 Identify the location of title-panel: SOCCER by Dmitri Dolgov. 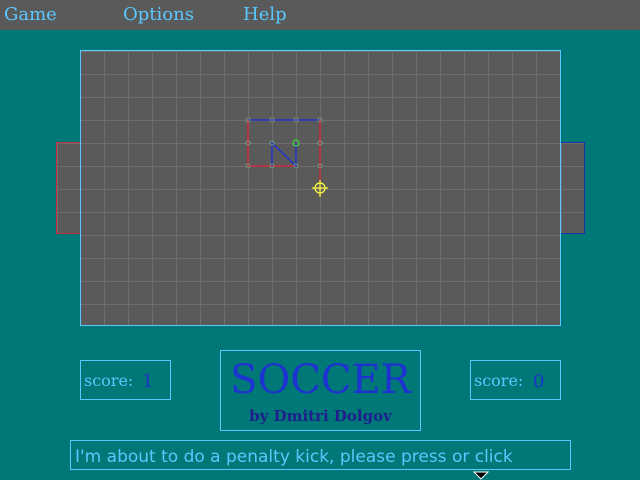
(320, 390).